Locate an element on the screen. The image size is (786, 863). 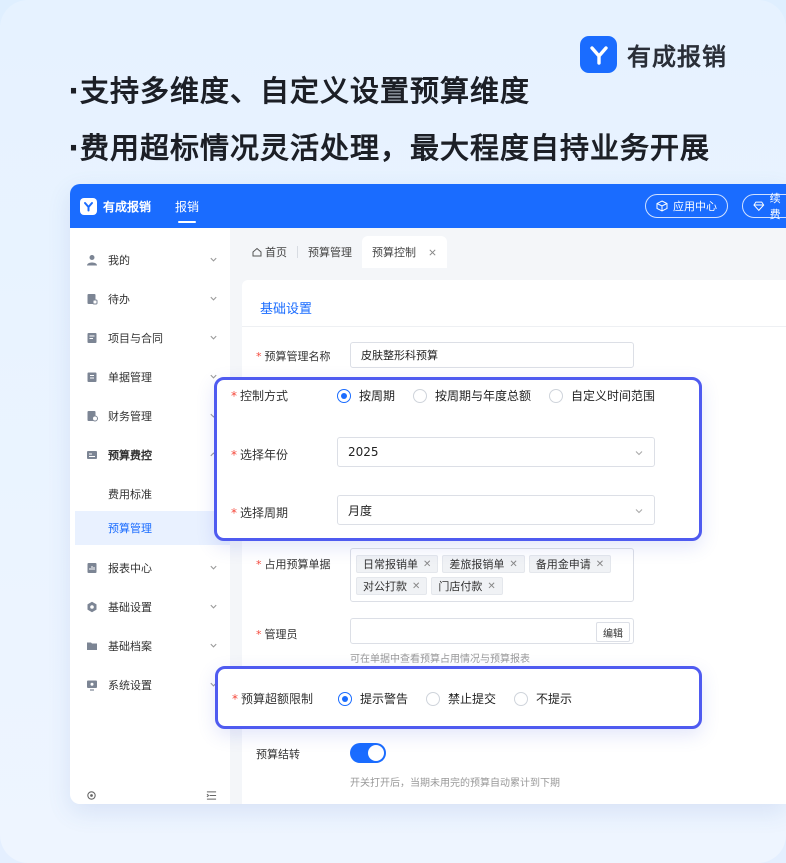
sidebar-item-todo: 待办 is located at coordinates (150, 299).